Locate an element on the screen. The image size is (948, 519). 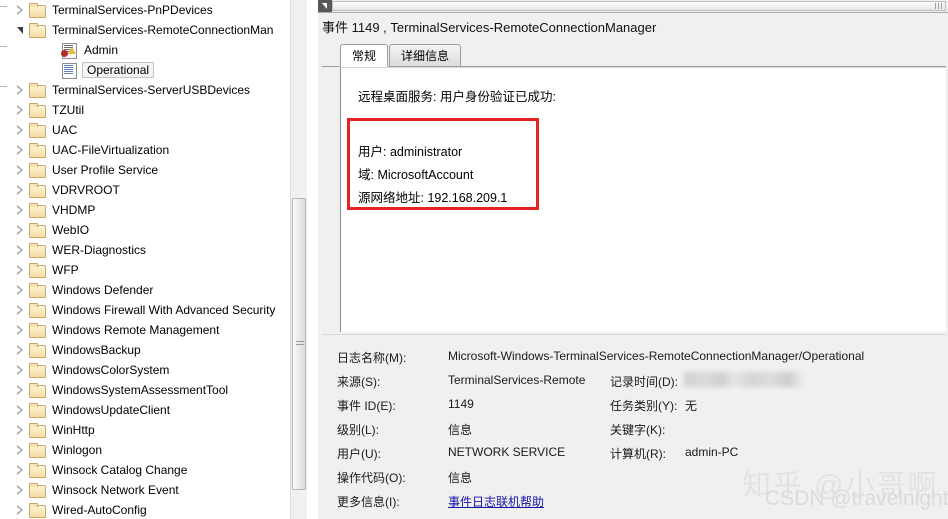
tree-item: VDRVROOT is located at coordinates (159, 190).